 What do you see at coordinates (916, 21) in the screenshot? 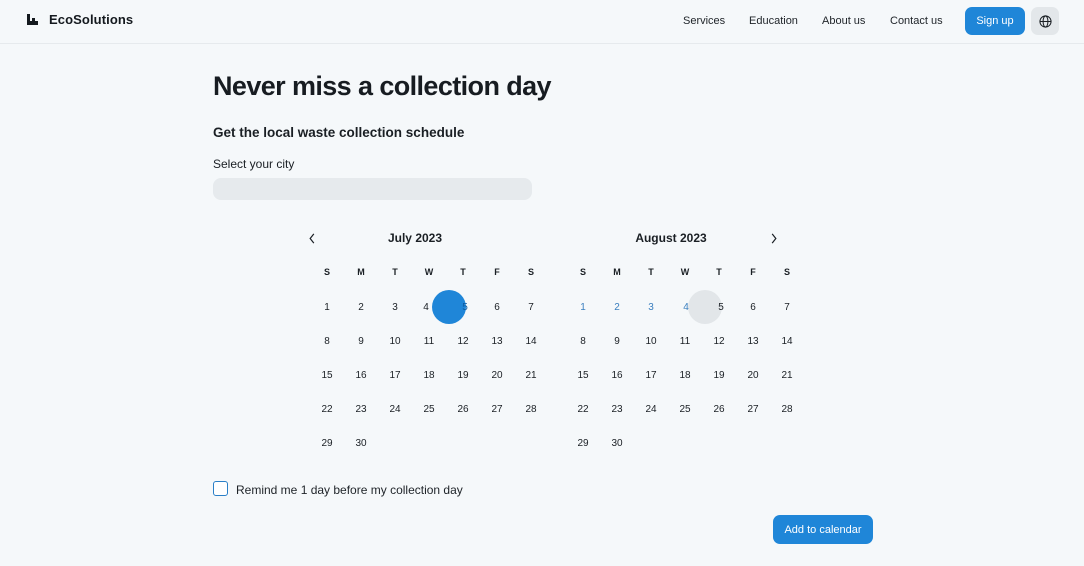
I see `nav-contact-us: Contact us` at bounding box center [916, 21].